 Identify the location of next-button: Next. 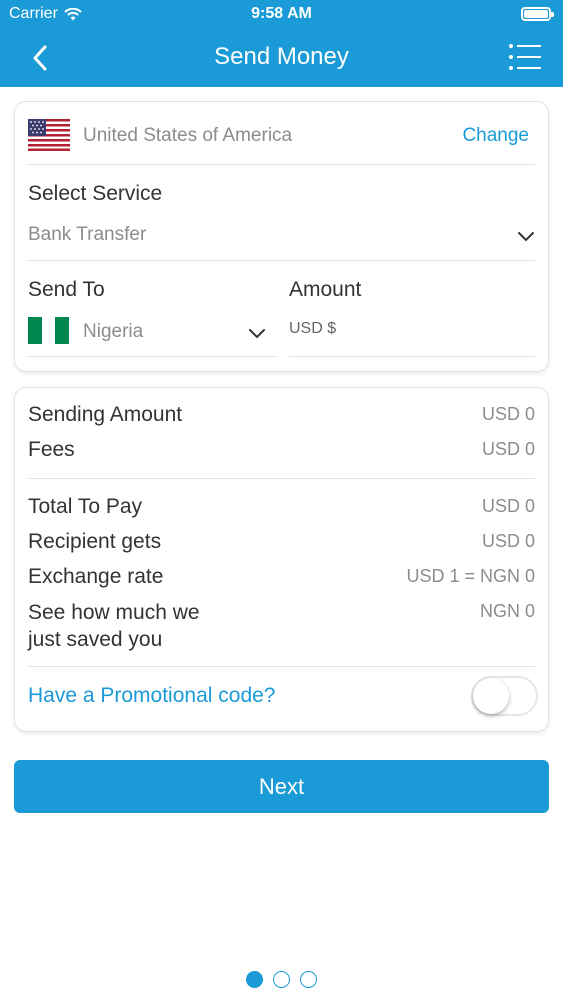
(281, 786).